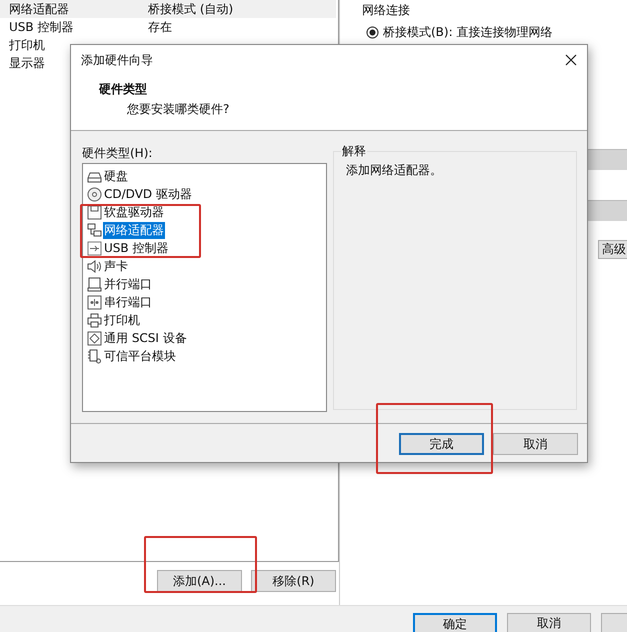 Image resolution: width=627 pixels, height=632 pixels. What do you see at coordinates (134, 230) in the screenshot?
I see `list-item: 网络适配器` at bounding box center [134, 230].